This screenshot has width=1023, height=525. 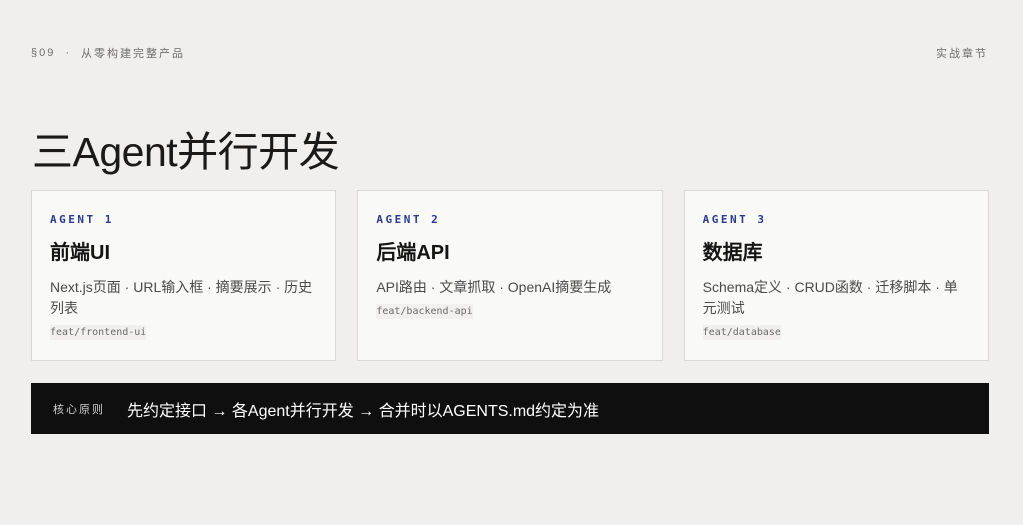 I want to click on agent-role: 数据库, so click(x=732, y=253).